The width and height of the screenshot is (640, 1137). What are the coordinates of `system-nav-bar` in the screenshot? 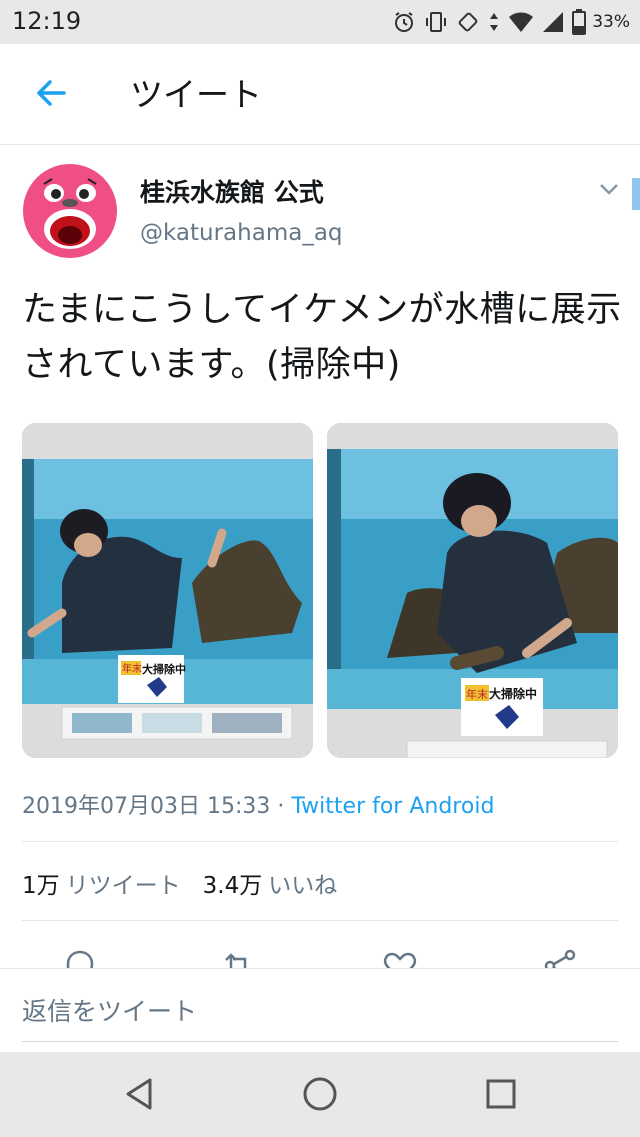 It's located at (320, 1094).